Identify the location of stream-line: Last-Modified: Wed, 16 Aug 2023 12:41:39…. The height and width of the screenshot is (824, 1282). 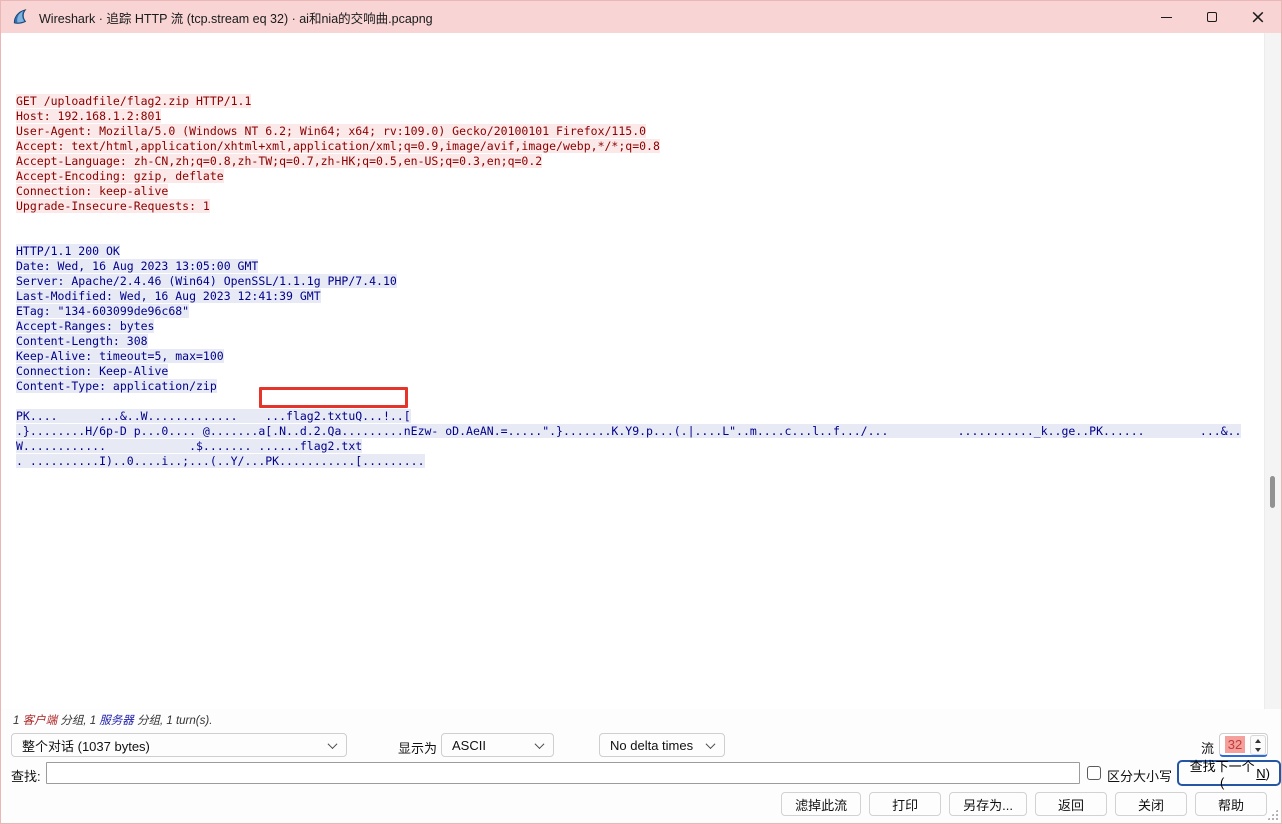
(168, 296).